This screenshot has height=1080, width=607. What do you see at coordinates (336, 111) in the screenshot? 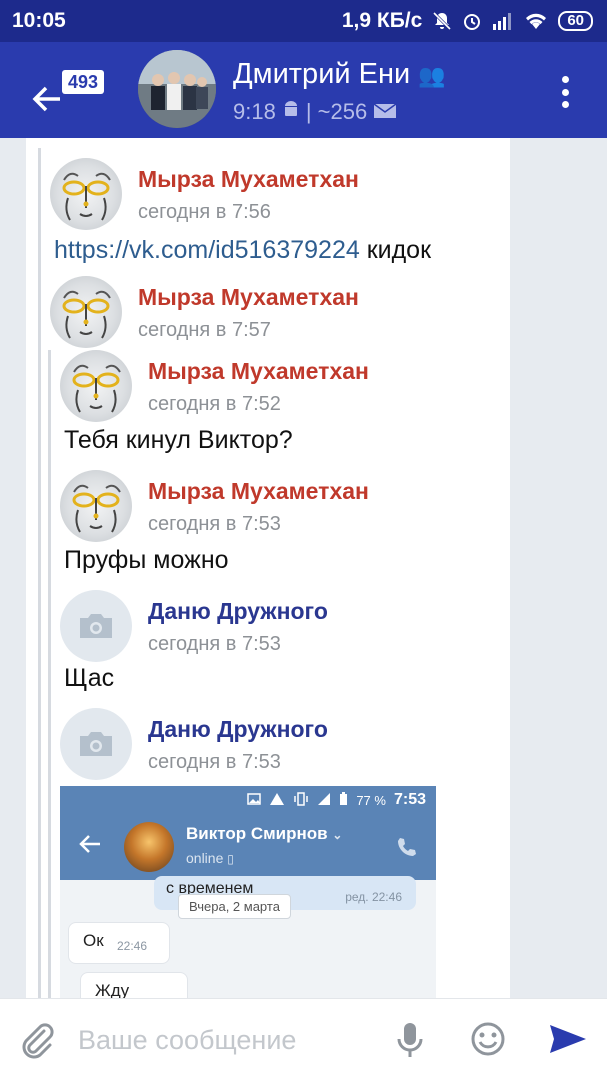
I see `subtitle-count: | ~256` at bounding box center [336, 111].